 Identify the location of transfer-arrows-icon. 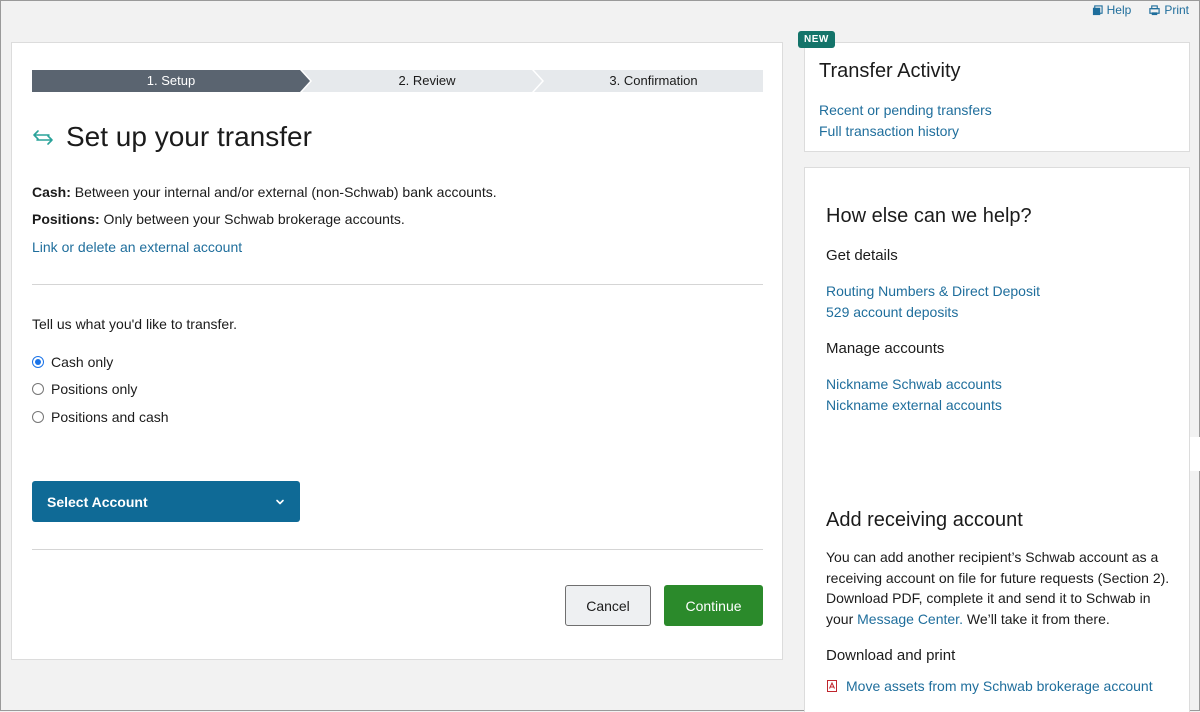
(43, 137).